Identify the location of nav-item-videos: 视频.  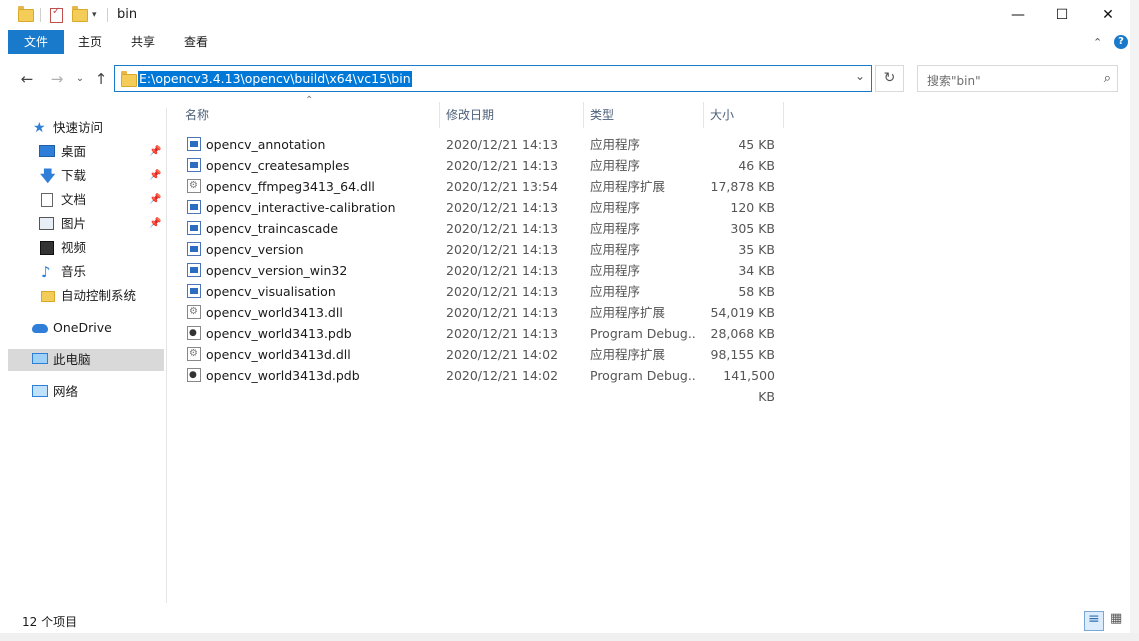
(86, 248).